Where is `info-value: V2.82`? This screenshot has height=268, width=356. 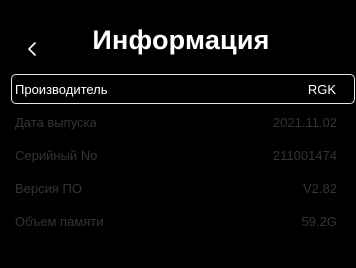 info-value: V2.82 is located at coordinates (320, 188).